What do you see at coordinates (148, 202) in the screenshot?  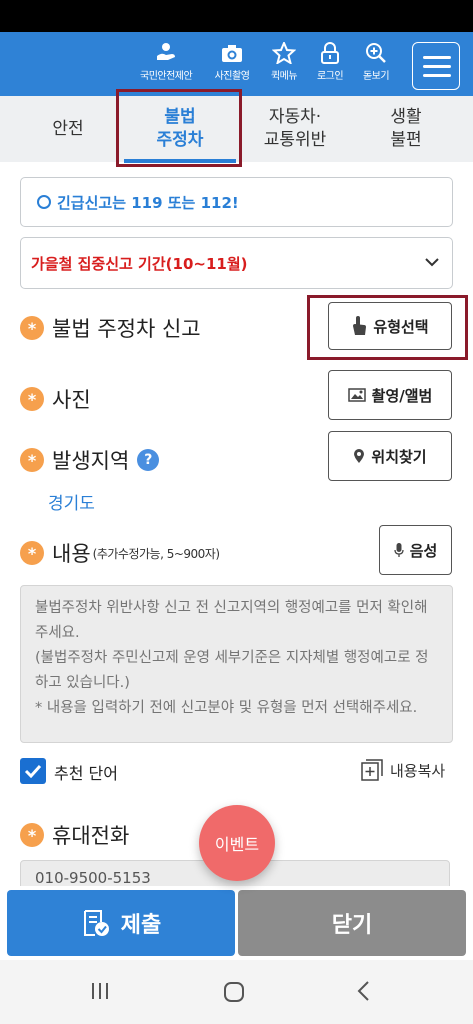 I see `emergency-notice-text: 긴급신고는 119 또는 112!` at bounding box center [148, 202].